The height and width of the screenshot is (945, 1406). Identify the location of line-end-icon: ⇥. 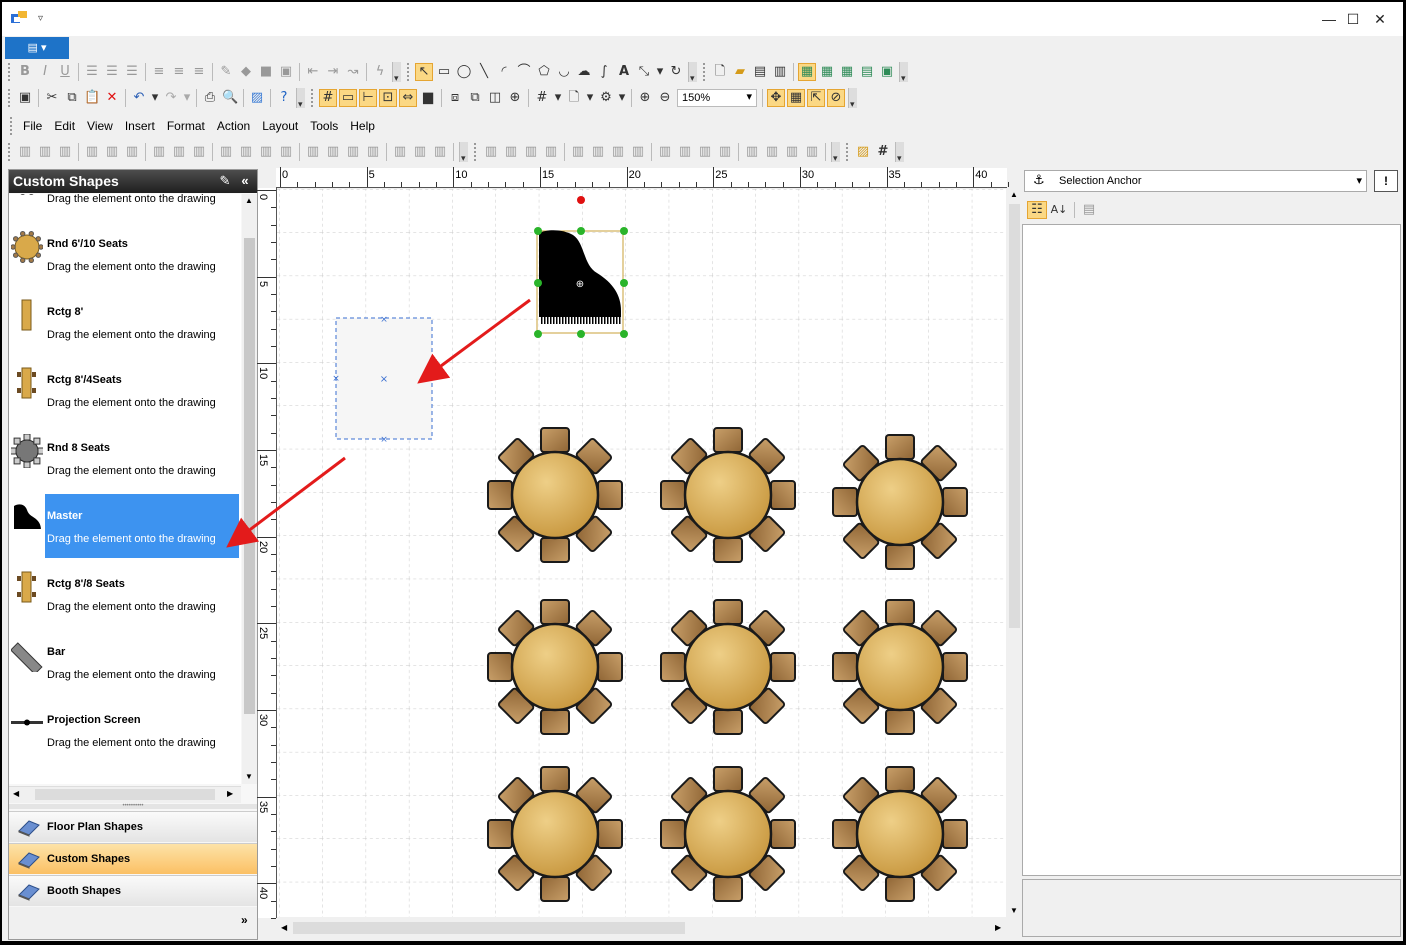
(333, 72).